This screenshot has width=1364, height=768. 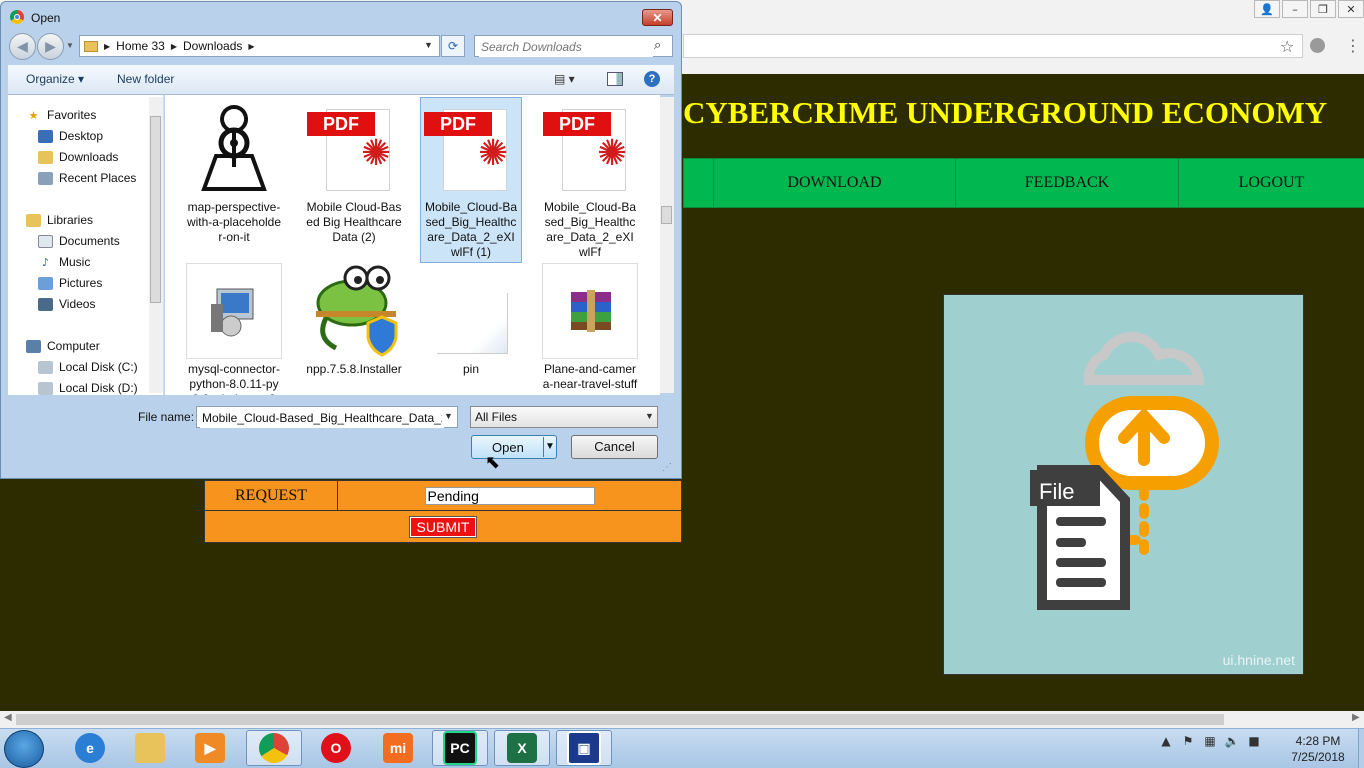 What do you see at coordinates (667, 467) in the screenshot?
I see `resize-grip-icon: ⋰` at bounding box center [667, 467].